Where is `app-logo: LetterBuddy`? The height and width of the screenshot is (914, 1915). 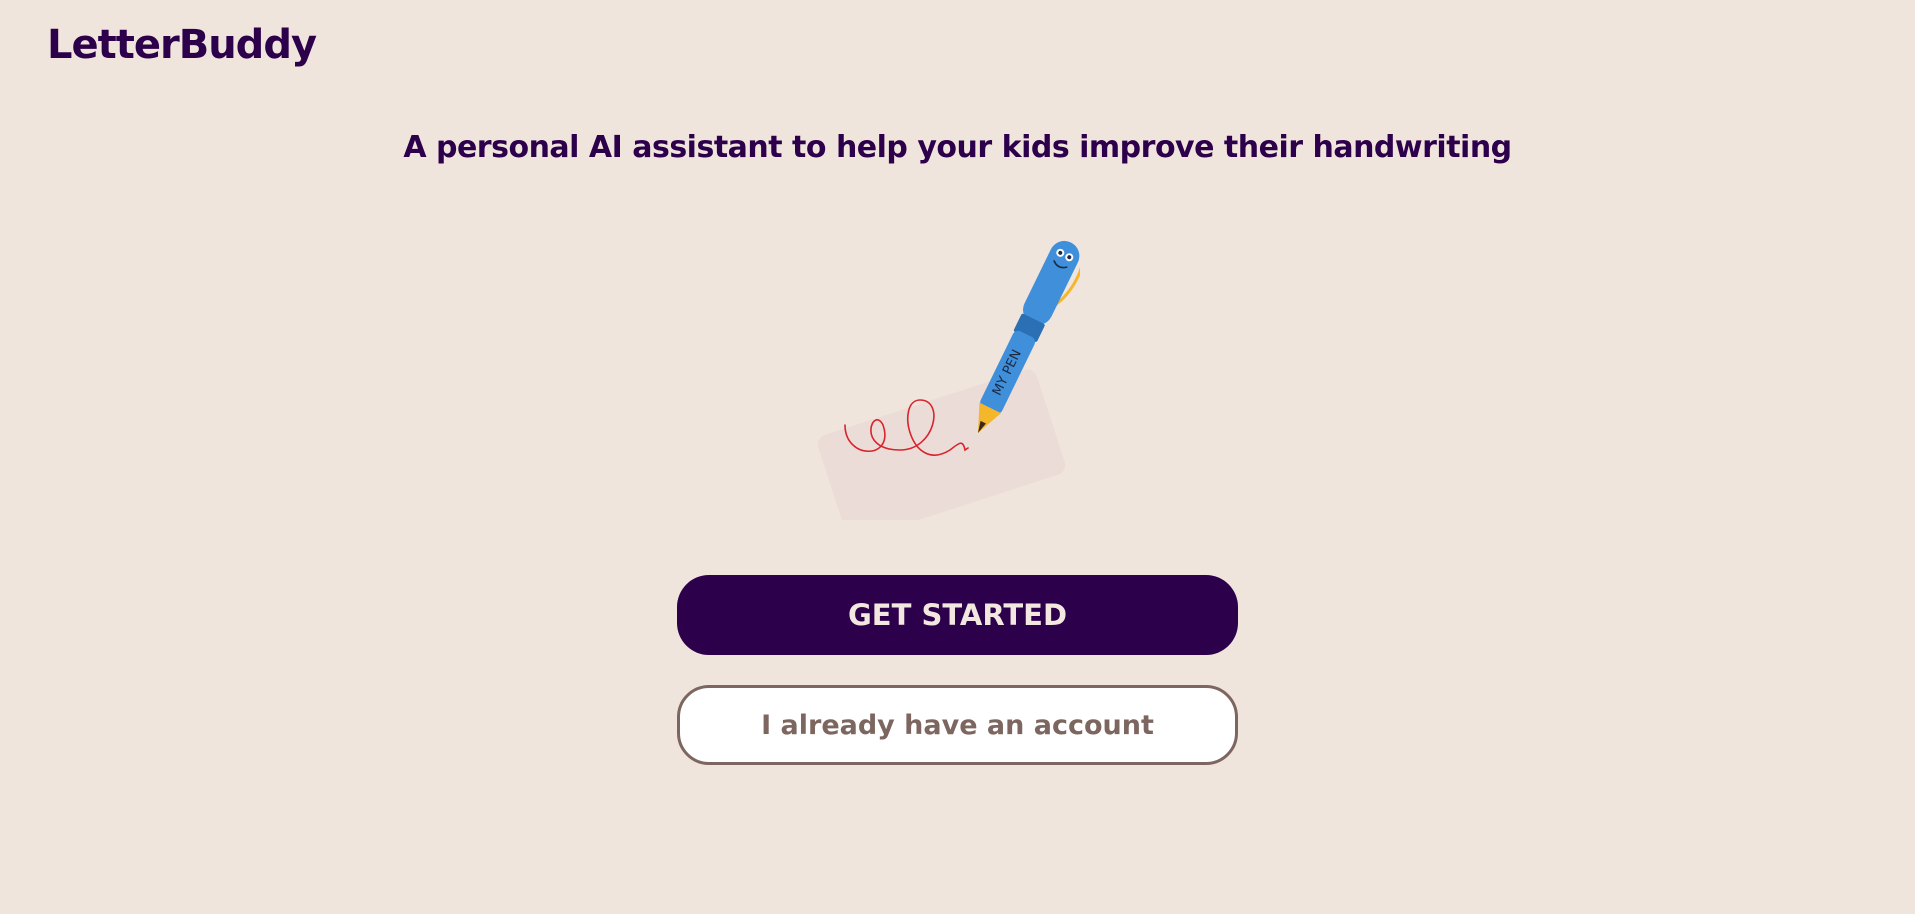
app-logo: LetterBuddy is located at coordinates (182, 45).